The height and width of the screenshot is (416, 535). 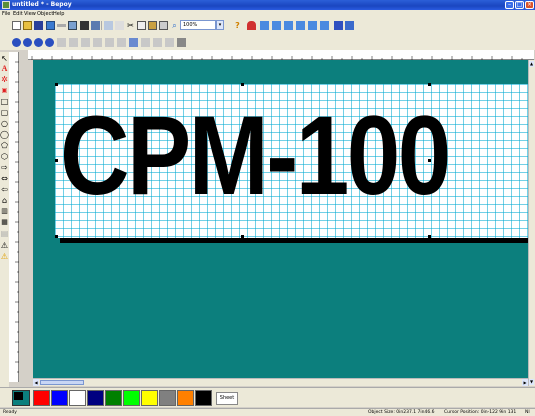 What do you see at coordinates (531, 382) in the screenshot?
I see `scroll-down-icon: ▼` at bounding box center [531, 382].